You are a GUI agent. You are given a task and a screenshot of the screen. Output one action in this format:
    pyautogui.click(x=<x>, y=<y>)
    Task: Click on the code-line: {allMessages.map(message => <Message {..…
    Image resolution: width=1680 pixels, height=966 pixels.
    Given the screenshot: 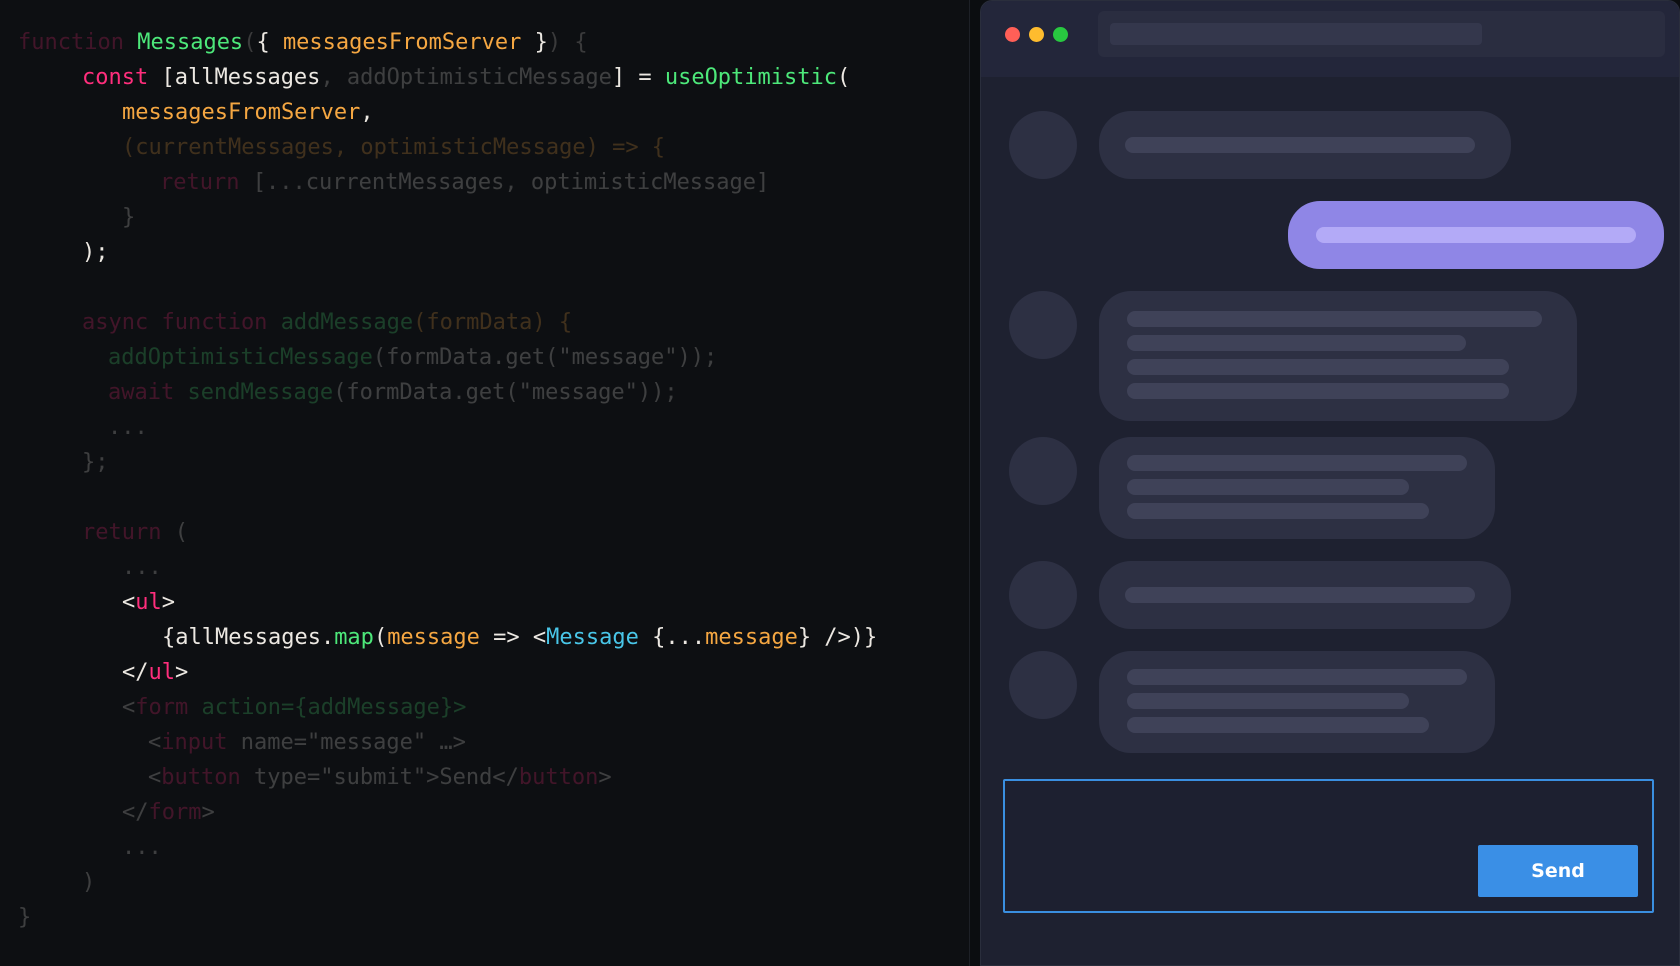 What is the action you would take?
    pyautogui.click(x=519, y=637)
    